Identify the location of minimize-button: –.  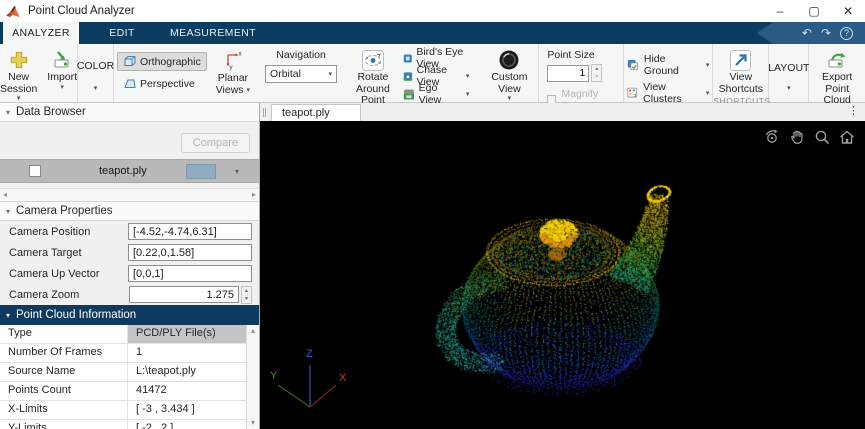
(780, 11).